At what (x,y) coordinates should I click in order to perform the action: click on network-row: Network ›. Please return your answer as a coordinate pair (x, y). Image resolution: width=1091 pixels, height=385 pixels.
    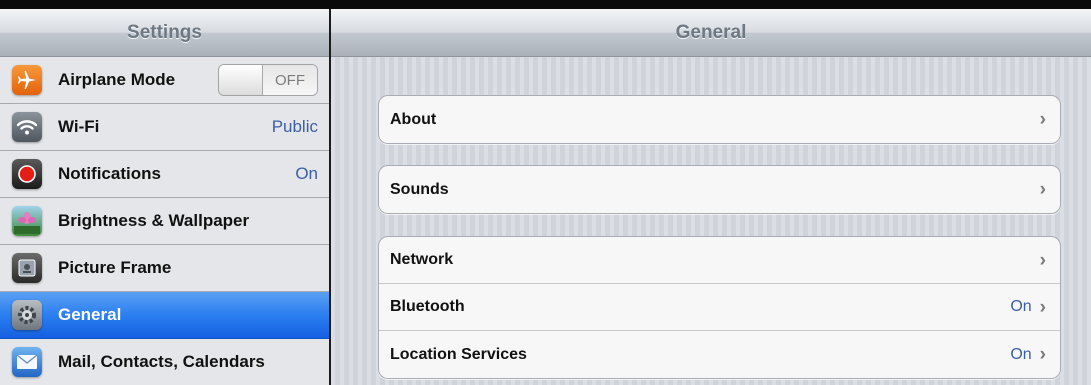
    Looking at the image, I should click on (719, 260).